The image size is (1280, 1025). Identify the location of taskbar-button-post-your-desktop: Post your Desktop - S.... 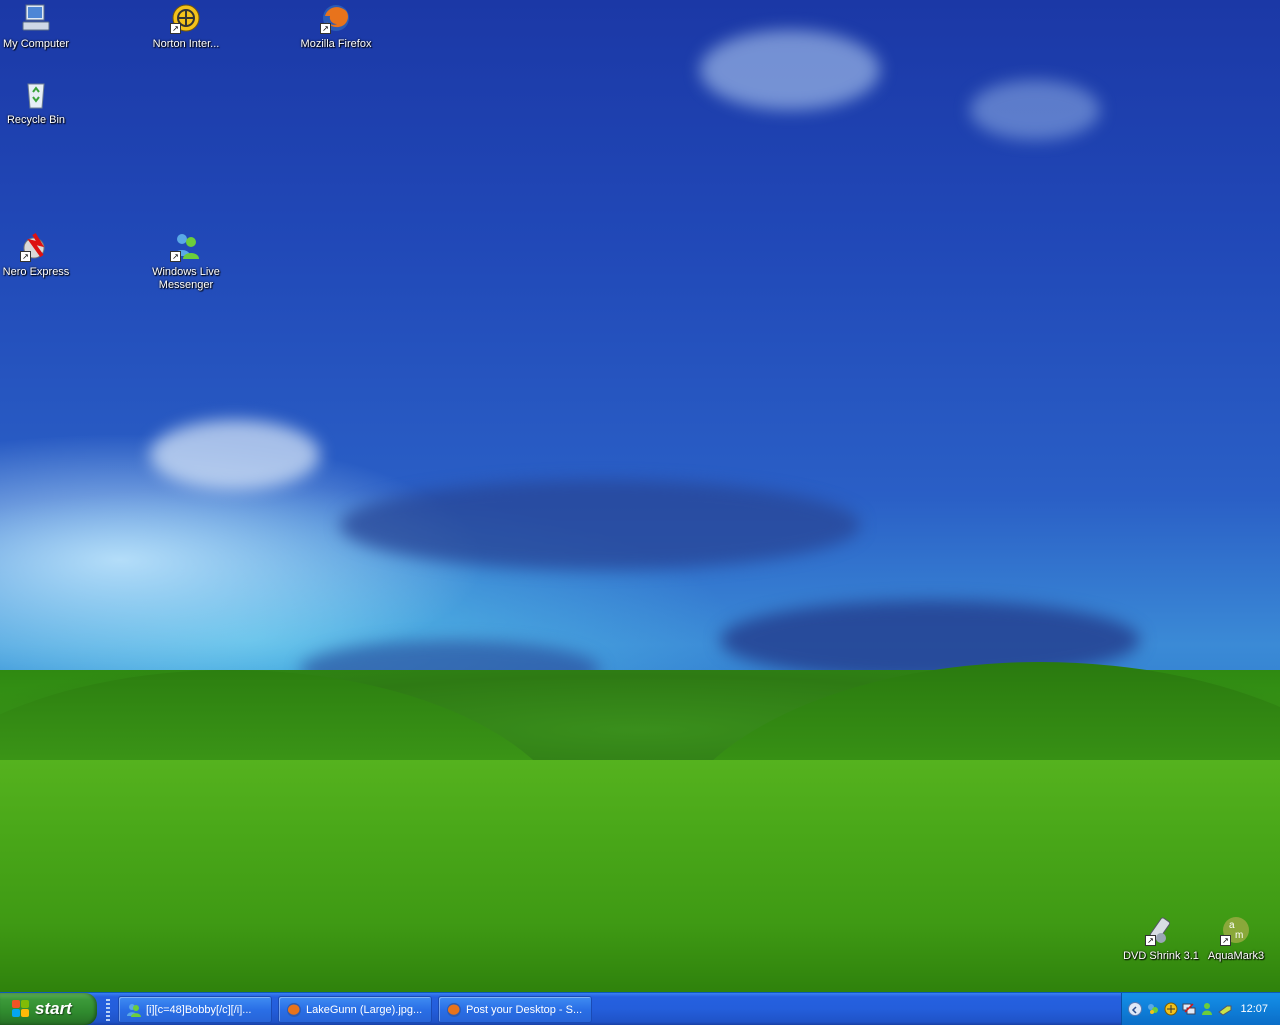
(515, 1009).